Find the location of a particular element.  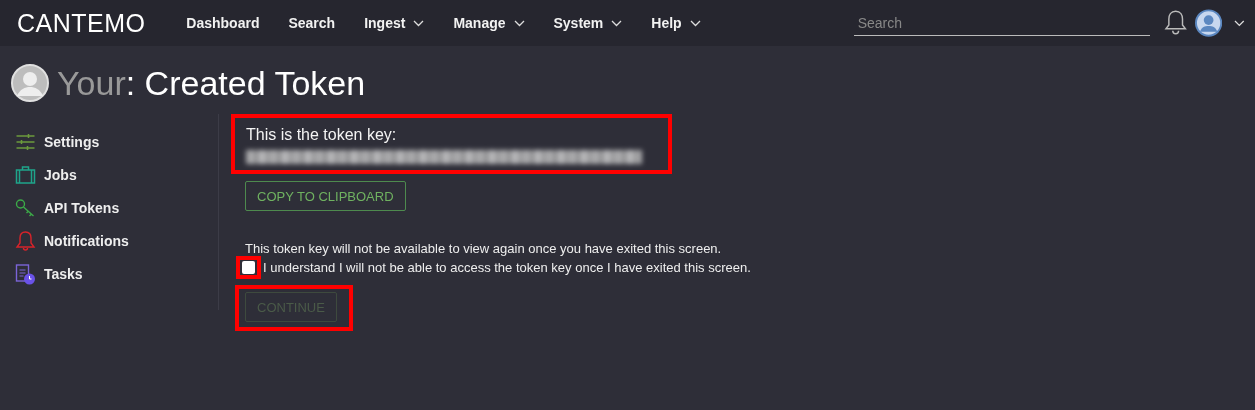

nav-link: Help is located at coordinates (676, 23).